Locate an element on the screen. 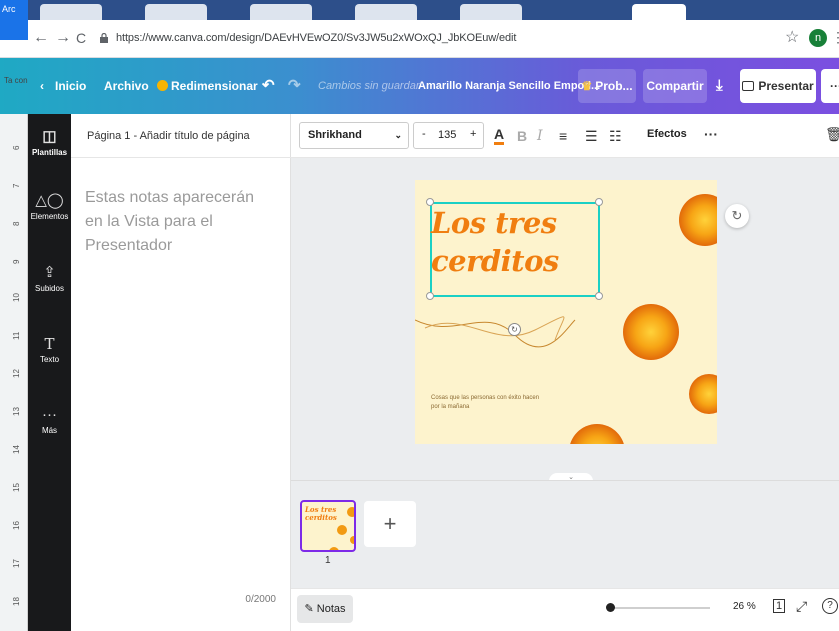  title-line-2: cerditos is located at coordinates (495, 261).